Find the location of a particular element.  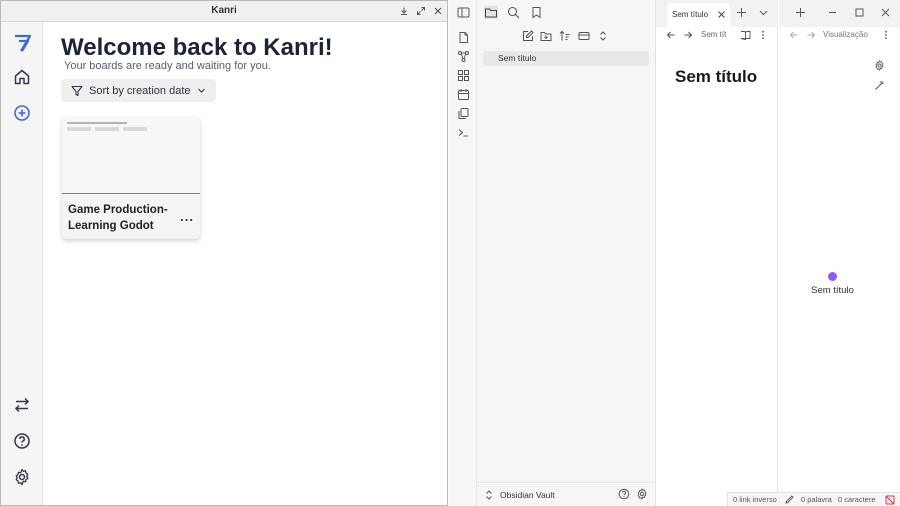

vault-switcher: Obsidian Vault is located at coordinates (566, 494).